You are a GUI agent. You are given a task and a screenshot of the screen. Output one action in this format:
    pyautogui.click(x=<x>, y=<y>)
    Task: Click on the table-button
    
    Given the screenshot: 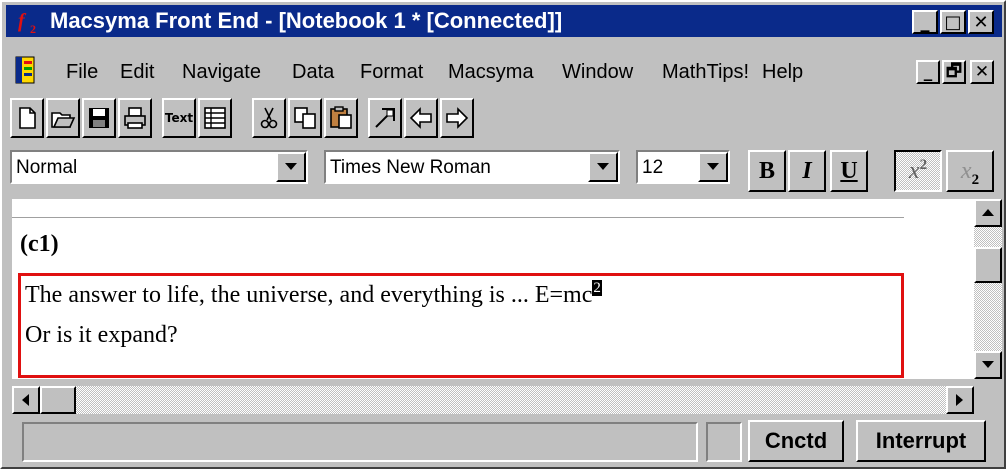 What is the action you would take?
    pyautogui.click(x=215, y=118)
    